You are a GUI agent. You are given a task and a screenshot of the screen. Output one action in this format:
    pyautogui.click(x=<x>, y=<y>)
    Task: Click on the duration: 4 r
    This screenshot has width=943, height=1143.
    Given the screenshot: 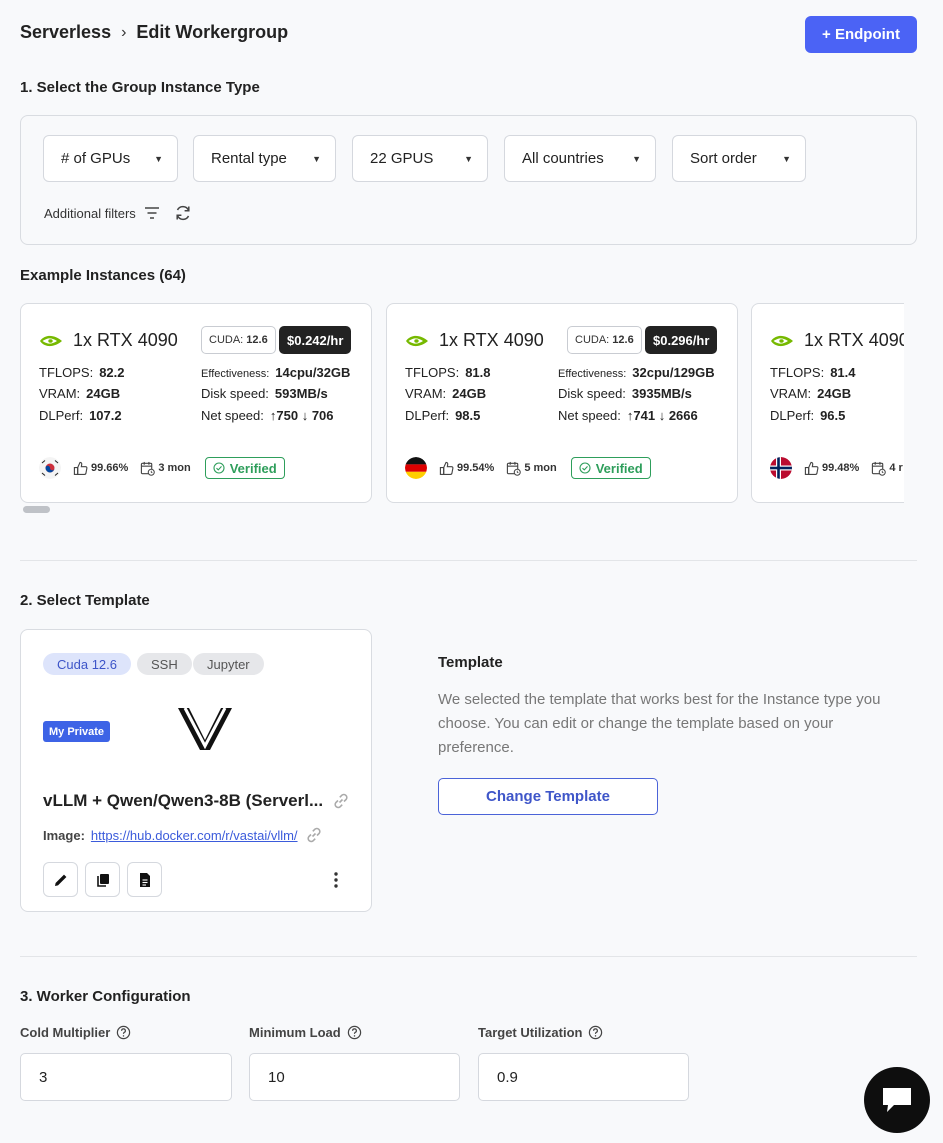 What is the action you would take?
    pyautogui.click(x=887, y=468)
    